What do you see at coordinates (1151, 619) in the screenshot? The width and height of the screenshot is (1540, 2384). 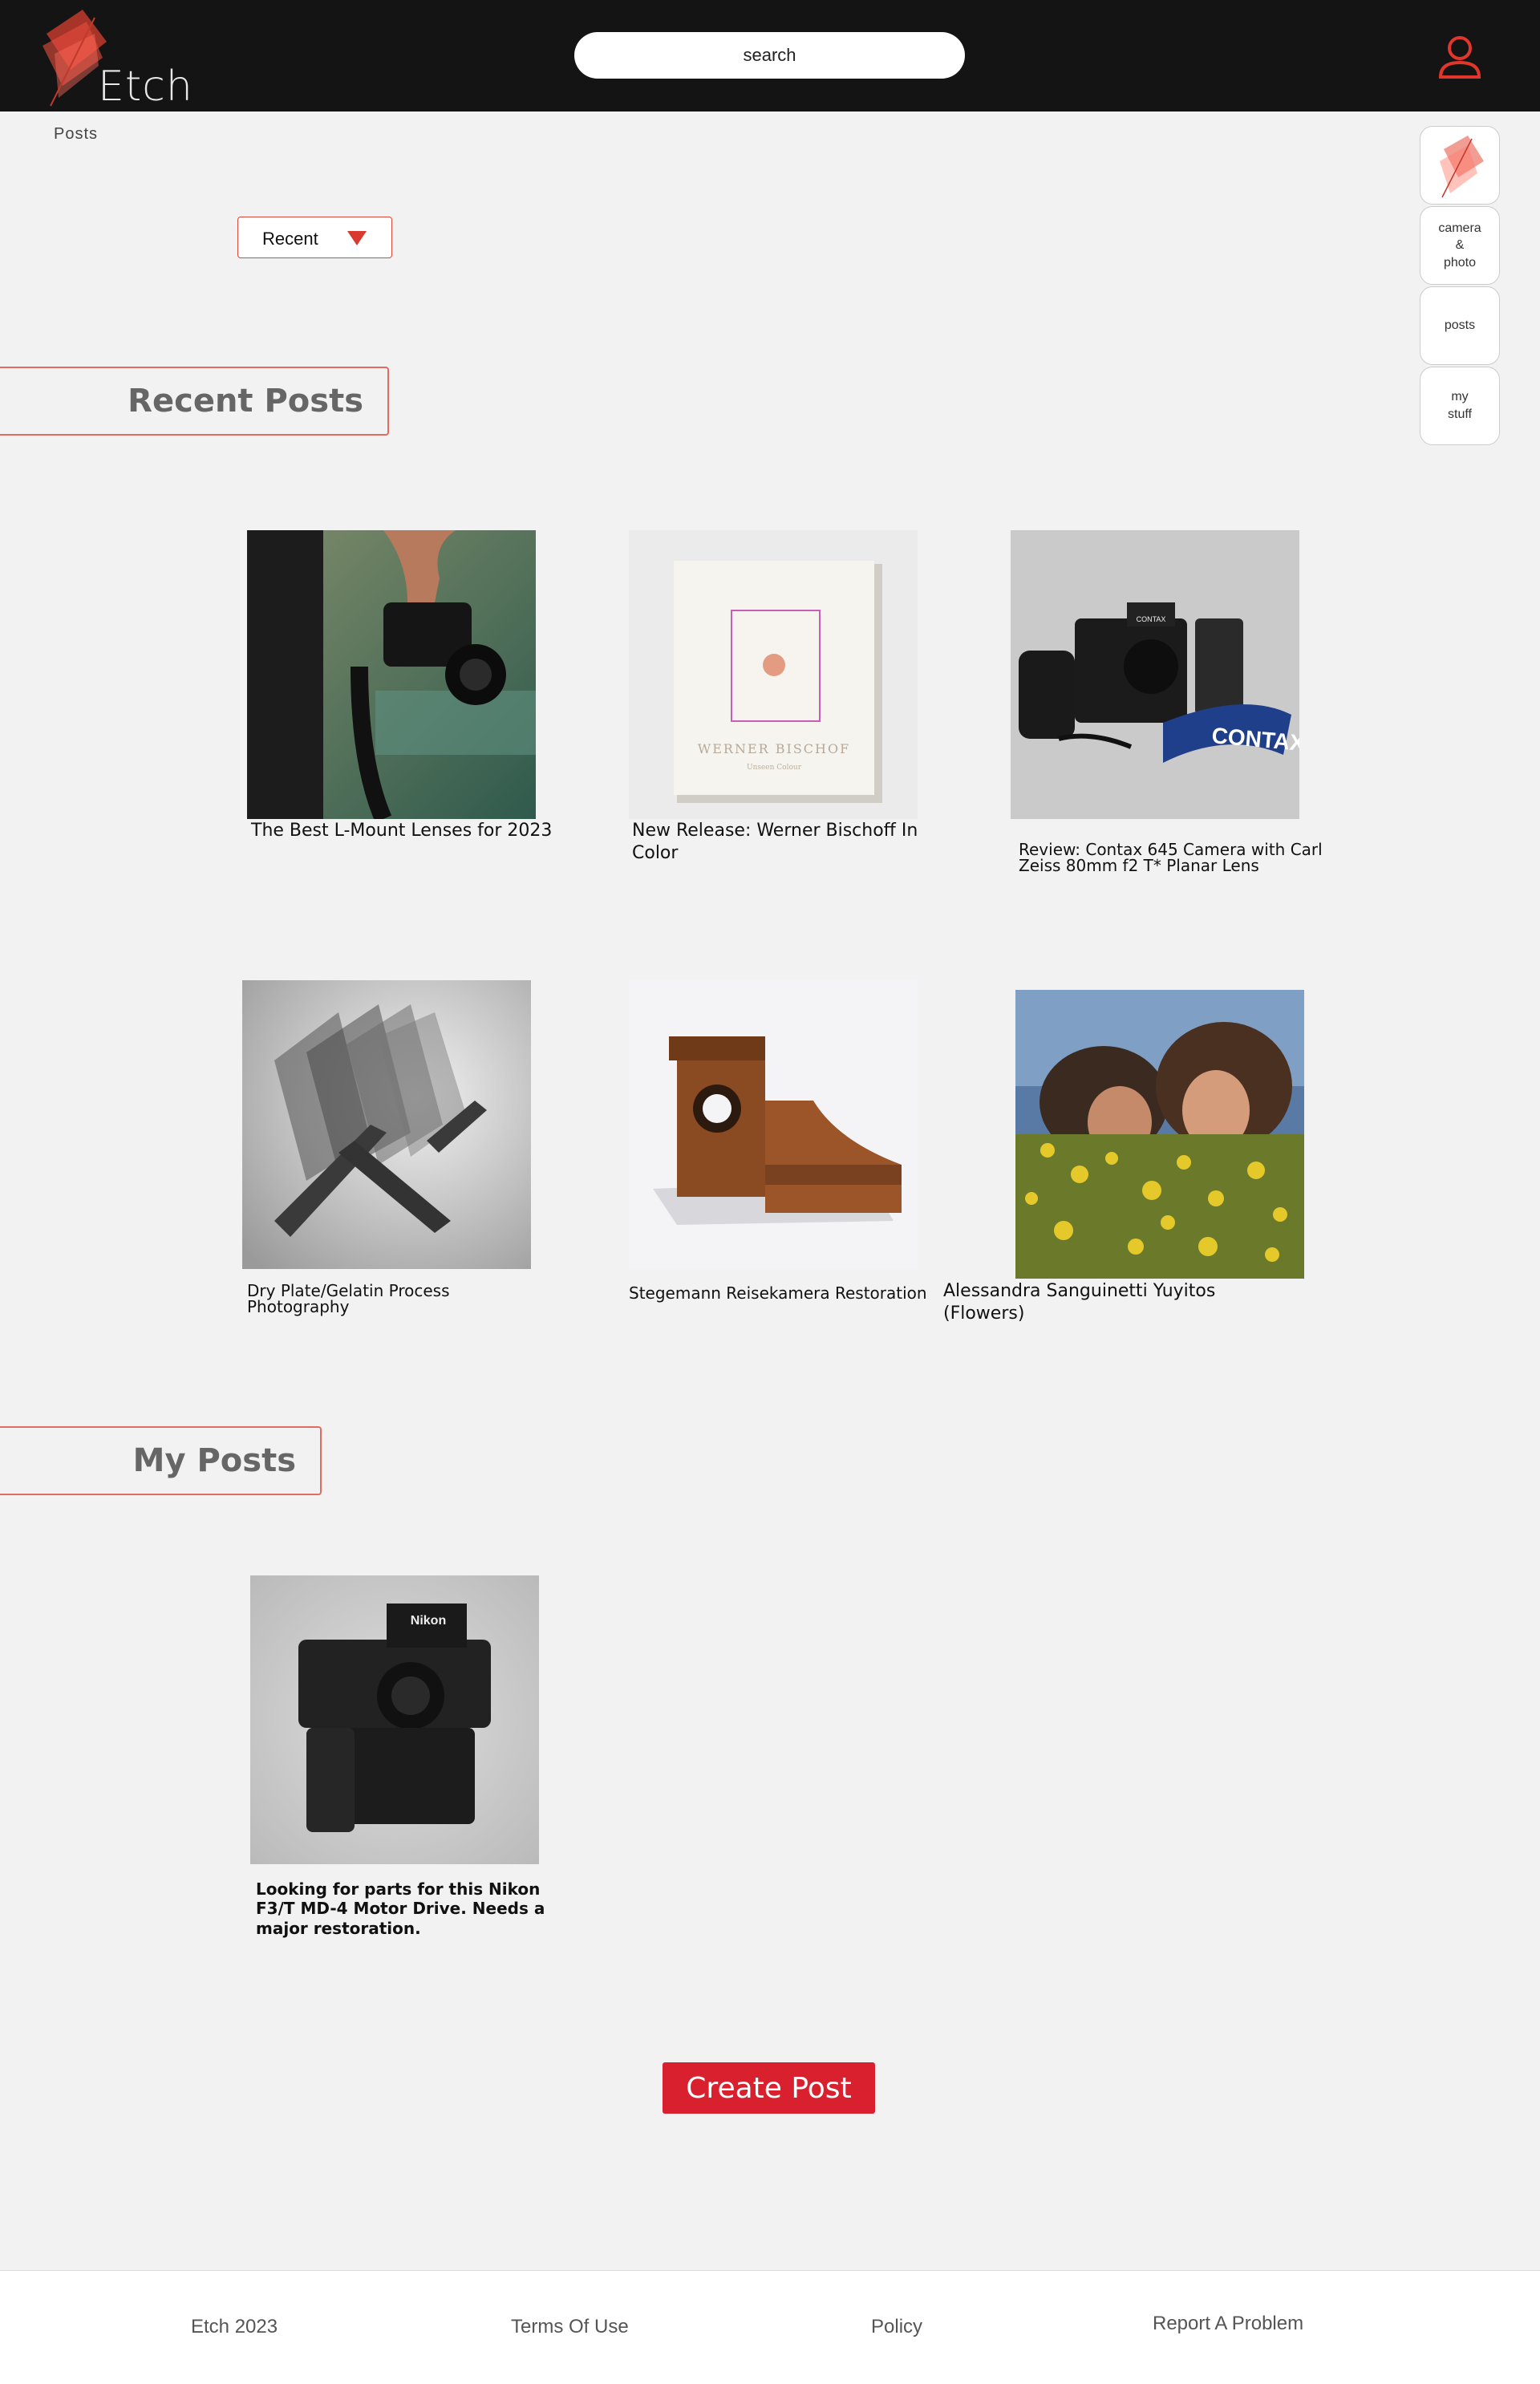 I see `contax-label: CONTAX` at bounding box center [1151, 619].